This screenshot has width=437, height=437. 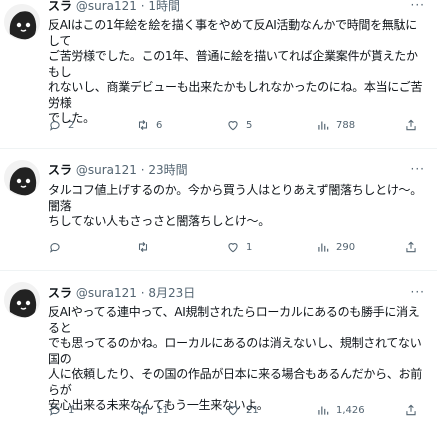 I want to click on views-button: 788, so click(x=335, y=125).